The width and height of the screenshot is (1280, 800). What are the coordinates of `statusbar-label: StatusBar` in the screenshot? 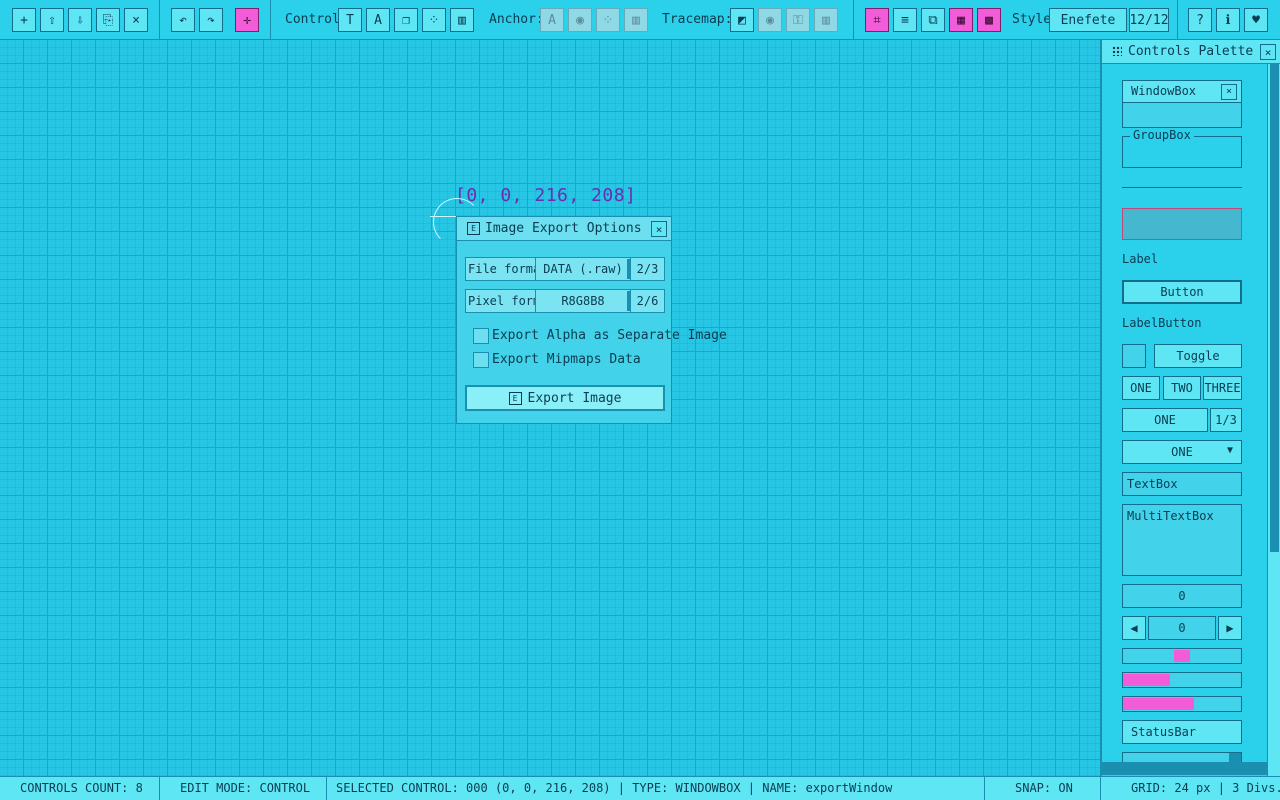 It's located at (1164, 732).